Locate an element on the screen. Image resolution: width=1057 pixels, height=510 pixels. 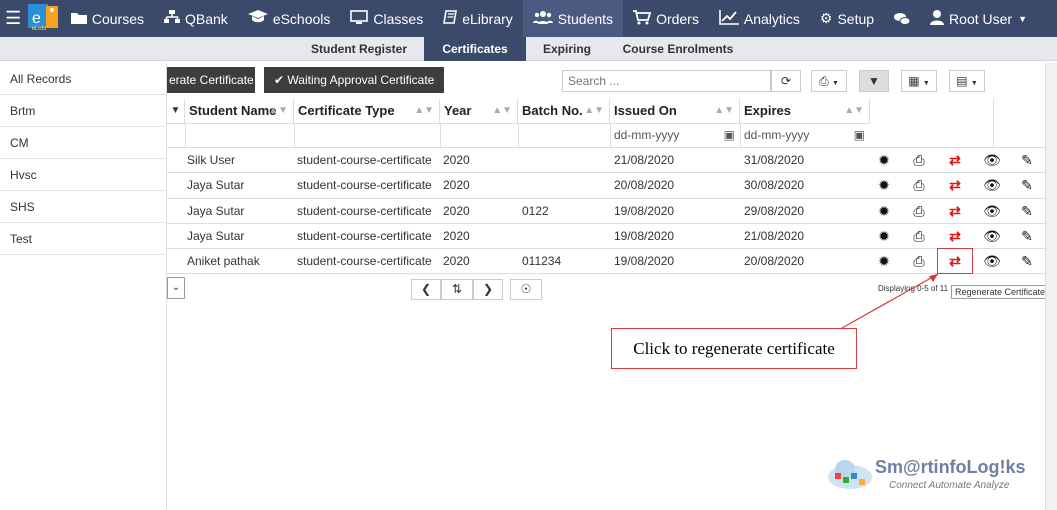
next-page-button: ❯ is located at coordinates (488, 289).